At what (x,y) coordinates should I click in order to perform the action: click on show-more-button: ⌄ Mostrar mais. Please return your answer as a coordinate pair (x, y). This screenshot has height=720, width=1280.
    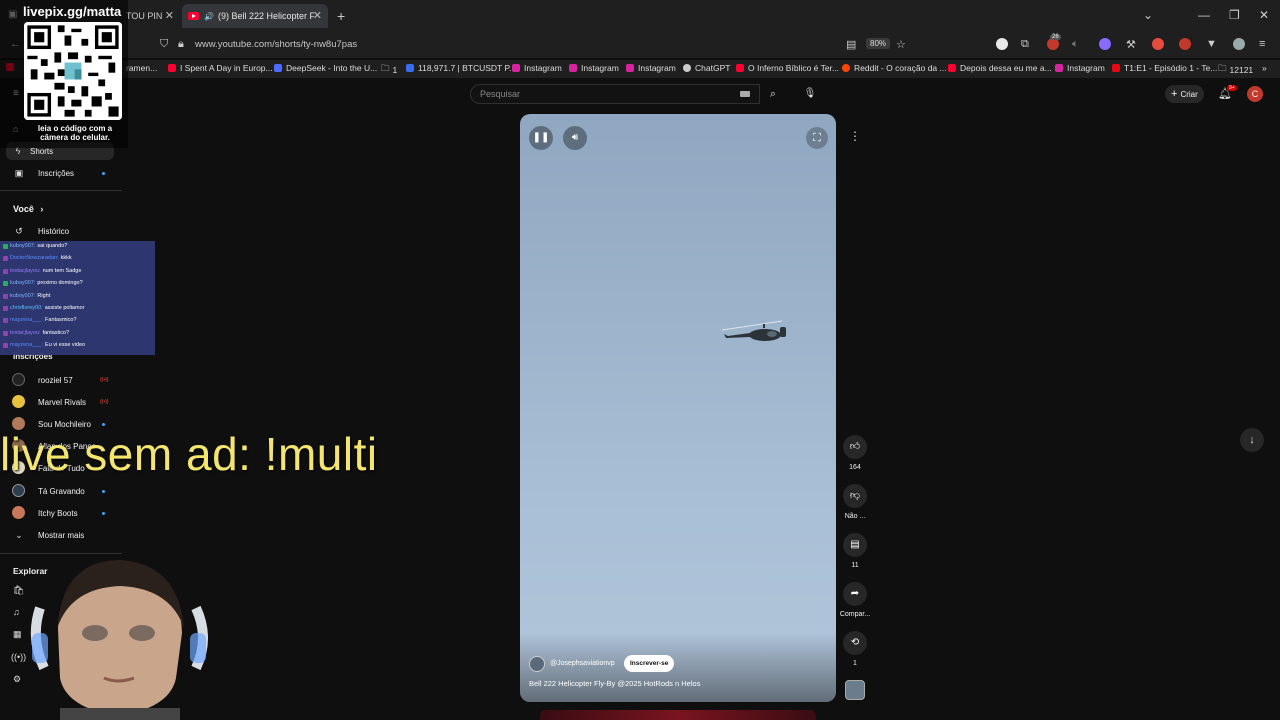
    Looking at the image, I should click on (60, 535).